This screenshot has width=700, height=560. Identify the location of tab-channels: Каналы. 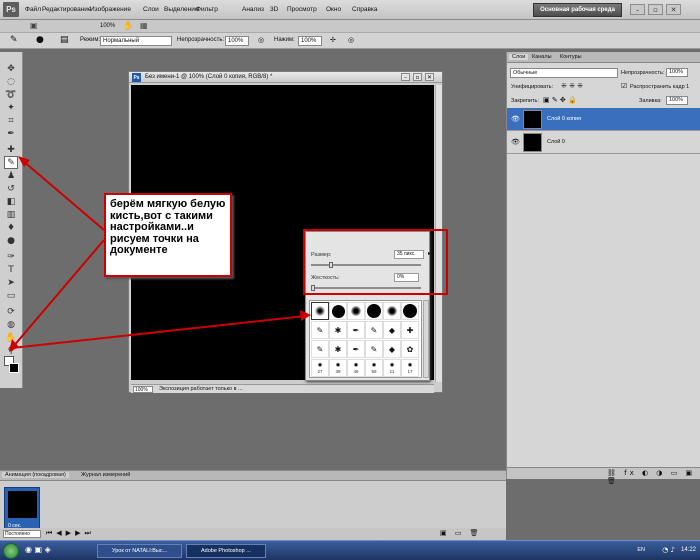
(542, 57).